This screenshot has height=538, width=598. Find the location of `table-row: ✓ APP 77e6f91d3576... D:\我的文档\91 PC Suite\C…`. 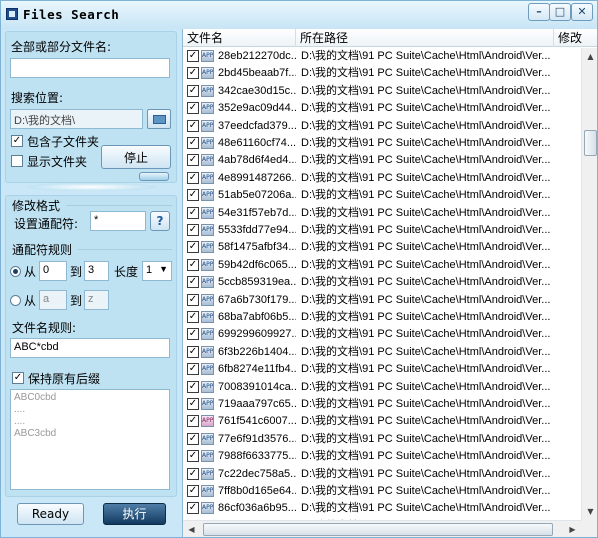

table-row: ✓ APP 77e6f91d3576... D:\我的文档\91 PC Suite\C… is located at coordinates (382, 439).